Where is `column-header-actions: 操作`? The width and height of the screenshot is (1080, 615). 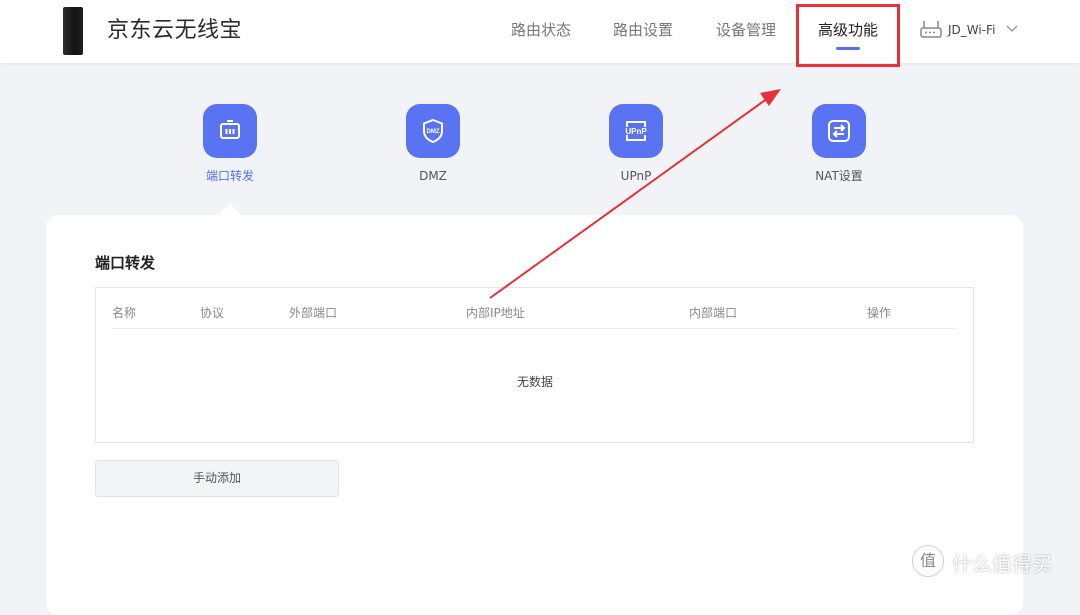
column-header-actions: 操作 is located at coordinates (879, 313).